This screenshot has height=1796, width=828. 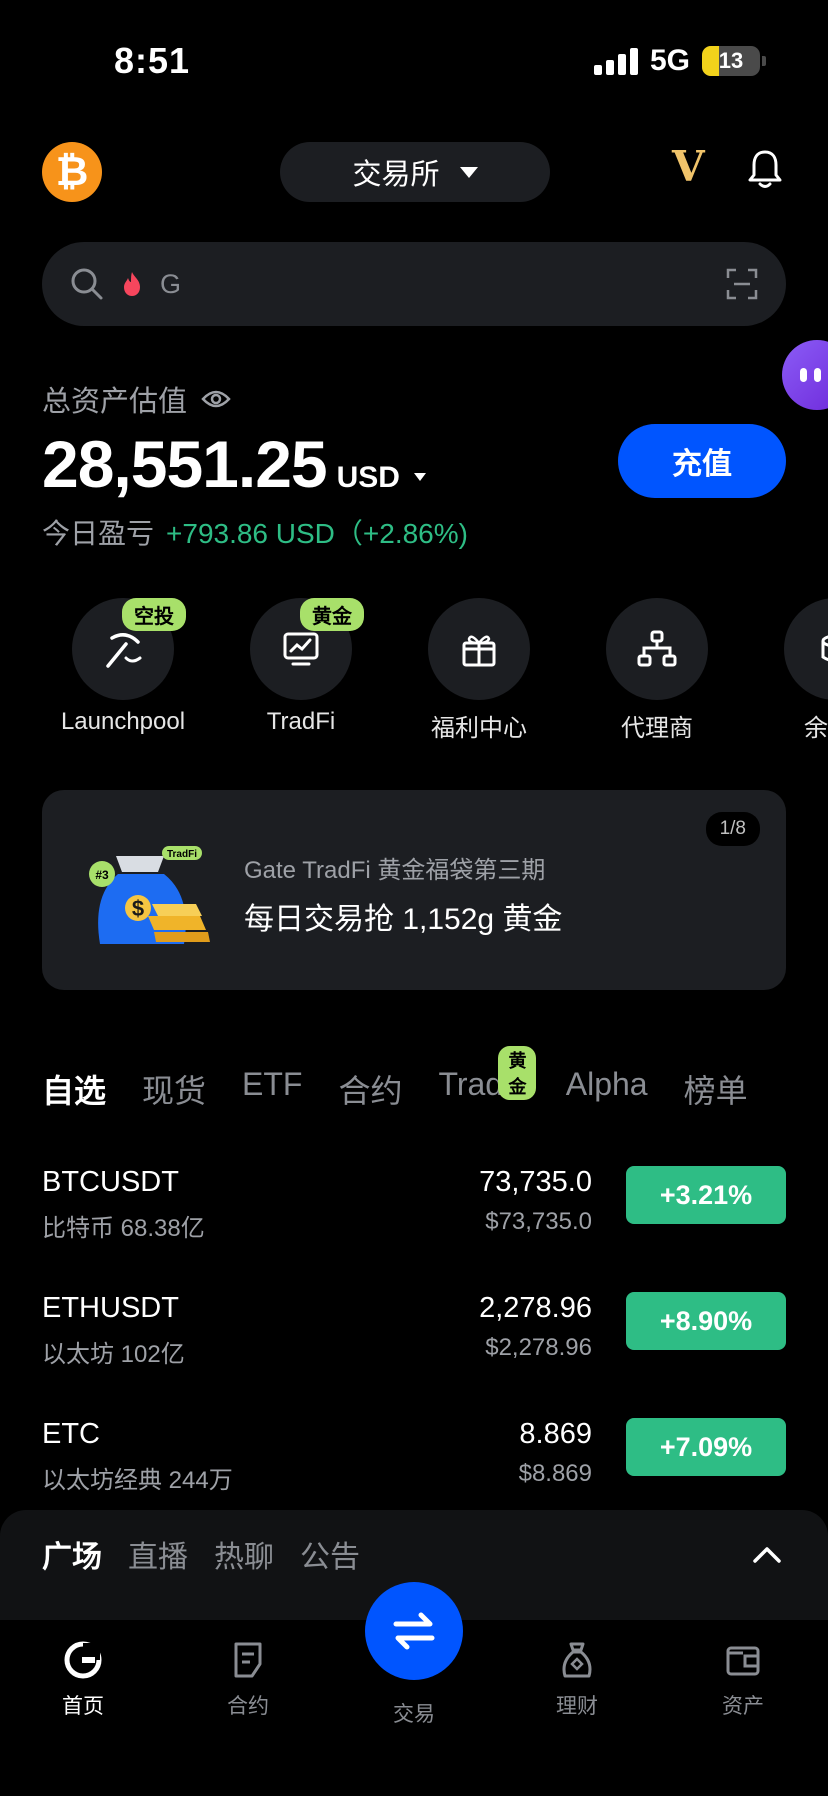 I want to click on tab-futures: 合约, so click(x=370, y=1089).